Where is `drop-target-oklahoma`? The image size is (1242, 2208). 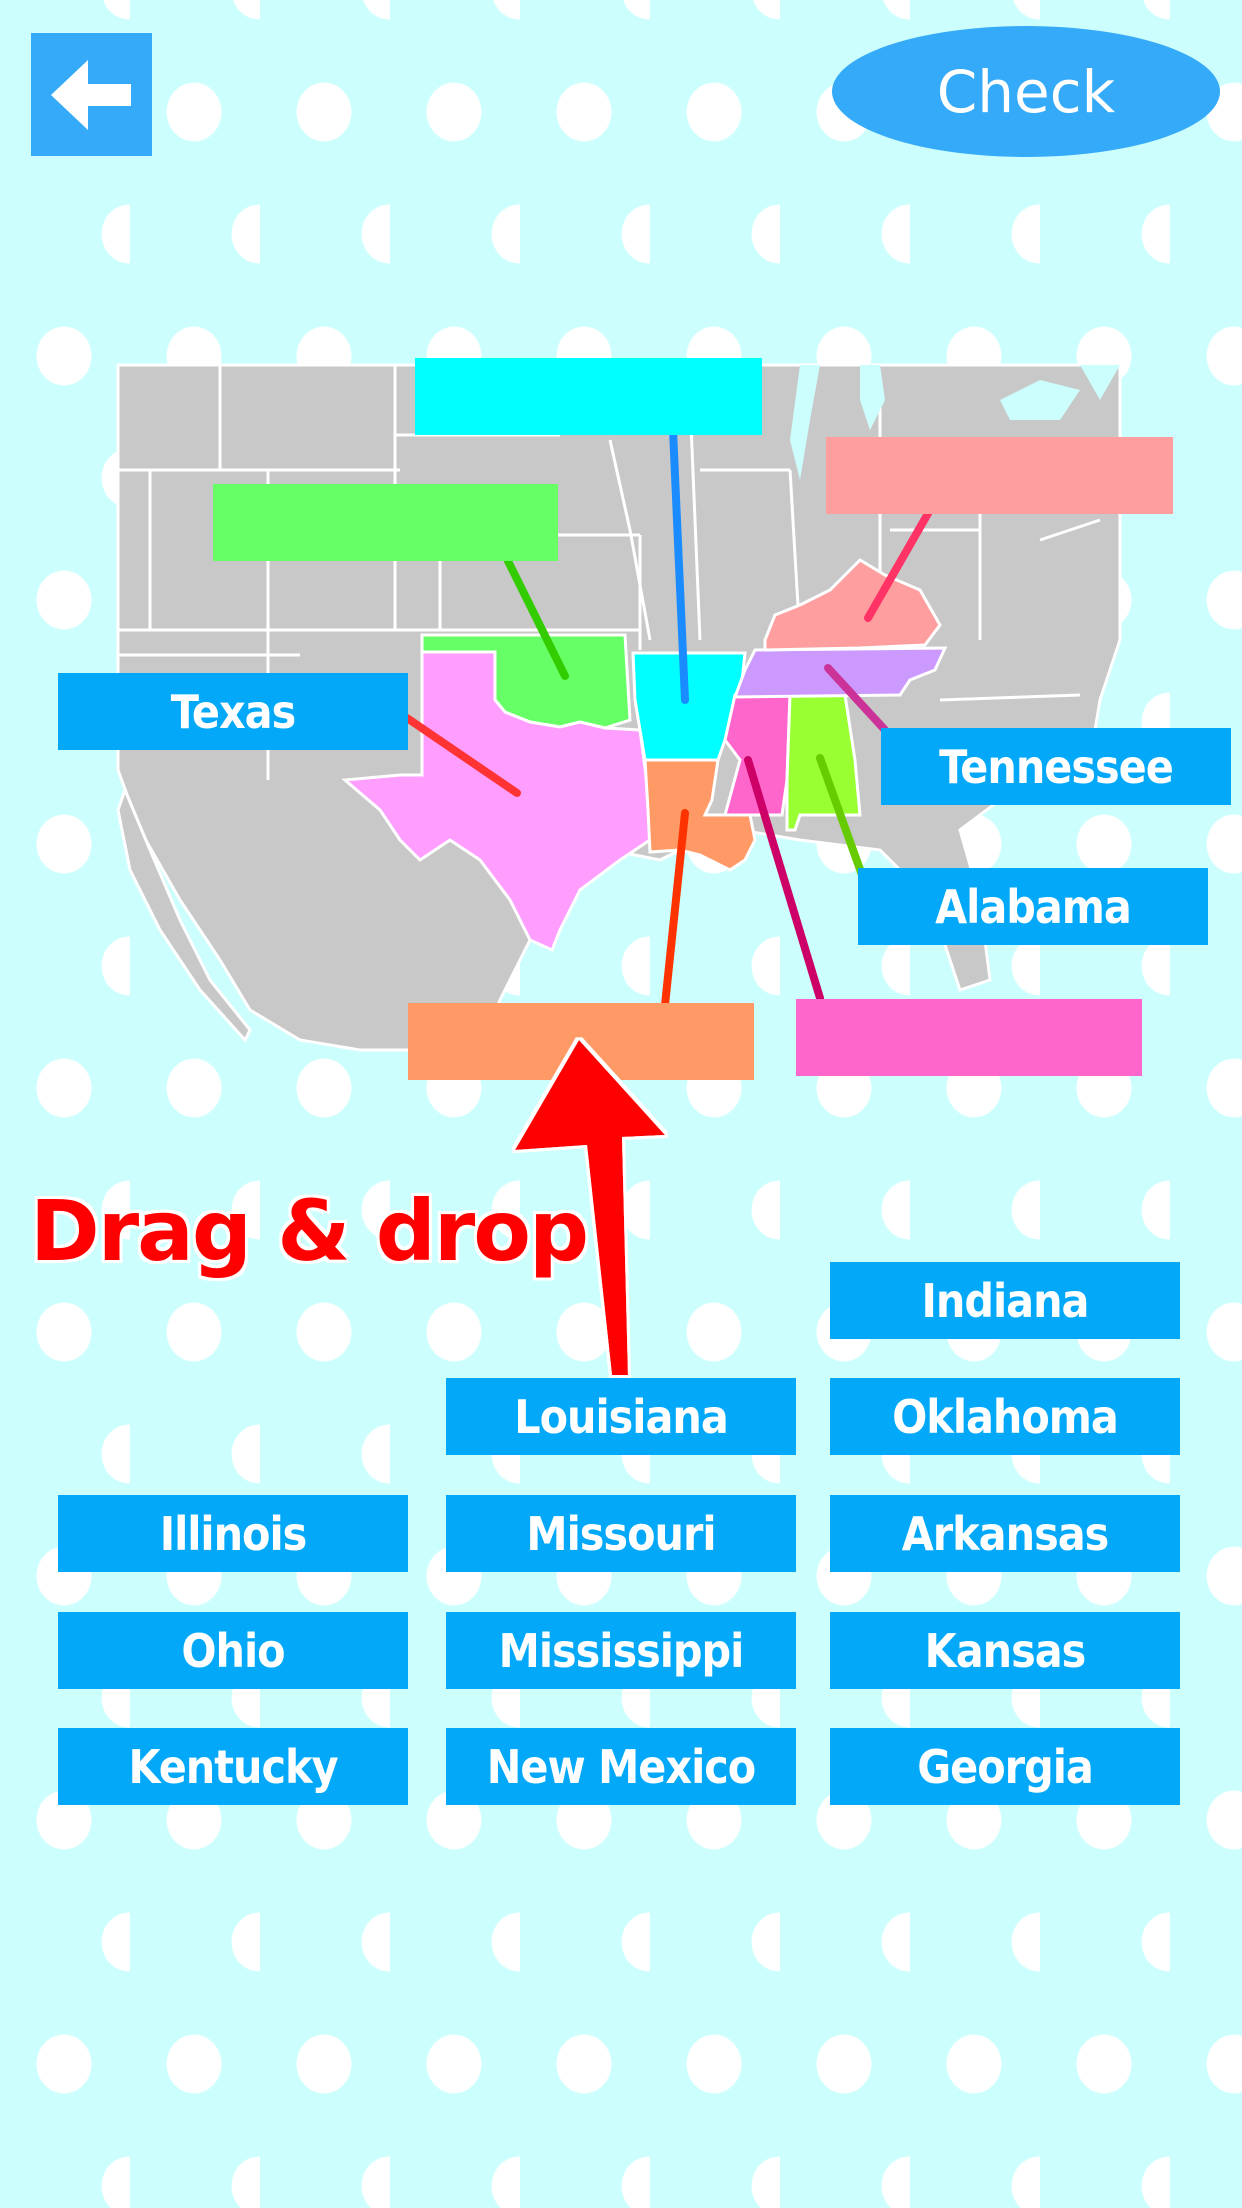
drop-target-oklahoma is located at coordinates (385, 522).